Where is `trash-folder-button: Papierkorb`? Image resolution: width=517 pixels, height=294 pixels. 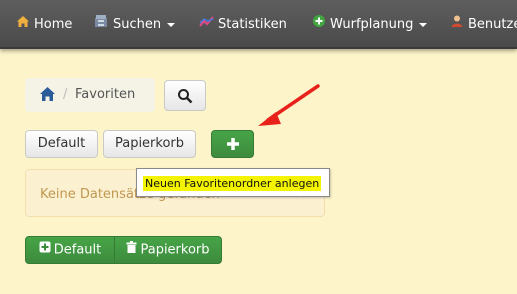
trash-folder-button: Papierkorb is located at coordinates (149, 144).